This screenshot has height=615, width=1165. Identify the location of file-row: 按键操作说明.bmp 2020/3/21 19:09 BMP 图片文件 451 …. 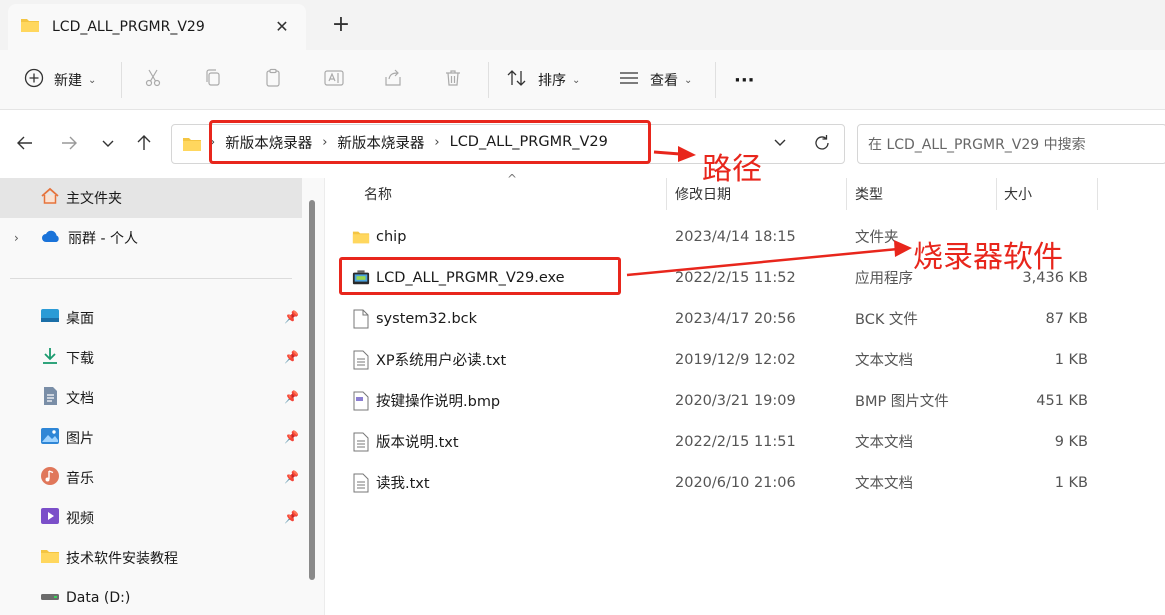
(745, 400).